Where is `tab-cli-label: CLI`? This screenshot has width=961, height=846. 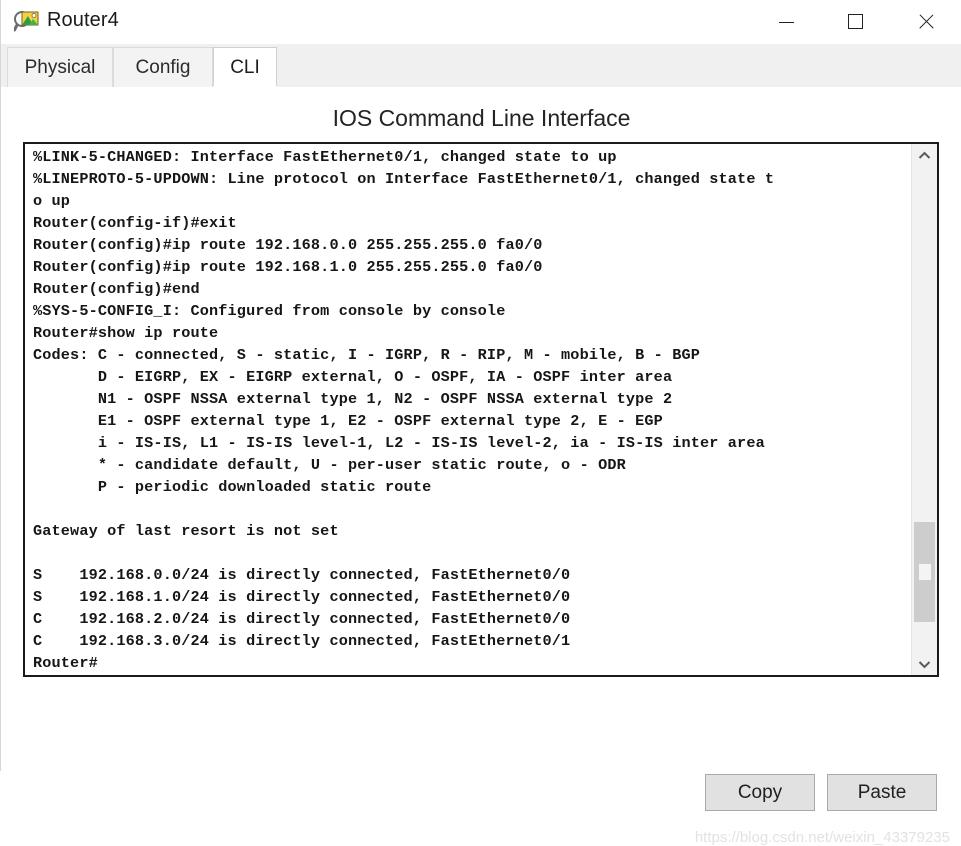 tab-cli-label: CLI is located at coordinates (245, 67).